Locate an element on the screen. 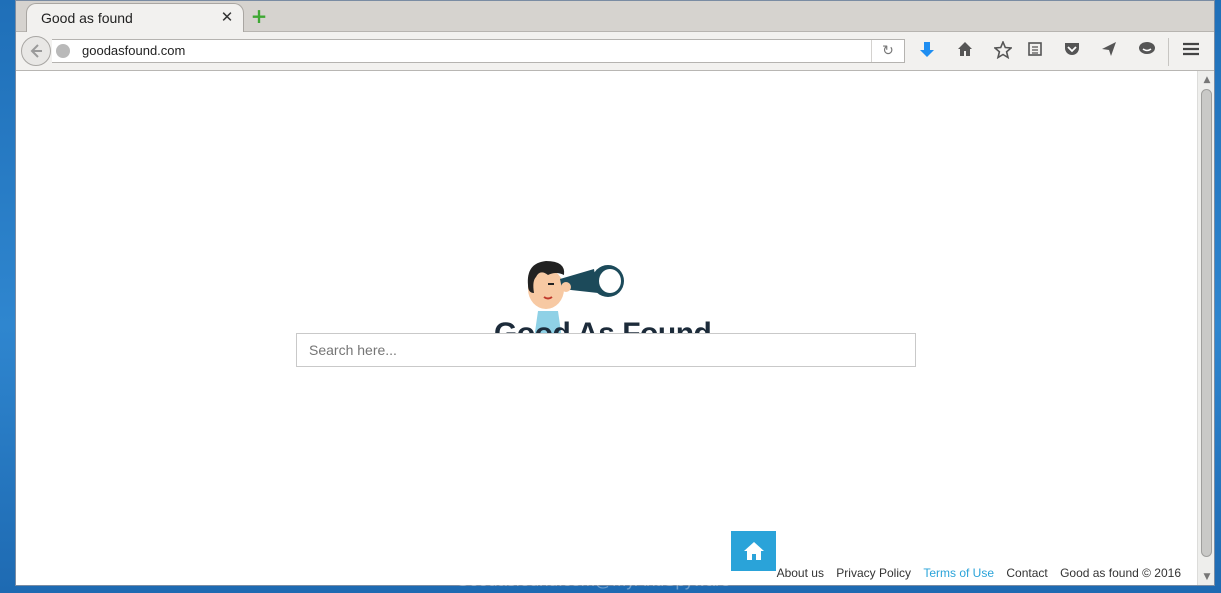 The width and height of the screenshot is (1221, 593). toolbar-separator is located at coordinates (1168, 52).